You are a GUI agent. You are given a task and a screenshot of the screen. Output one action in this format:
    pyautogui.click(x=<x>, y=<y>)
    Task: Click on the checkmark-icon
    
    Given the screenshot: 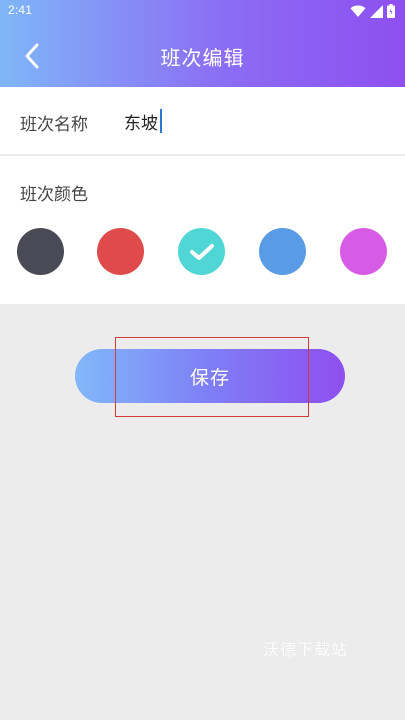 What is the action you would take?
    pyautogui.click(x=202, y=252)
    